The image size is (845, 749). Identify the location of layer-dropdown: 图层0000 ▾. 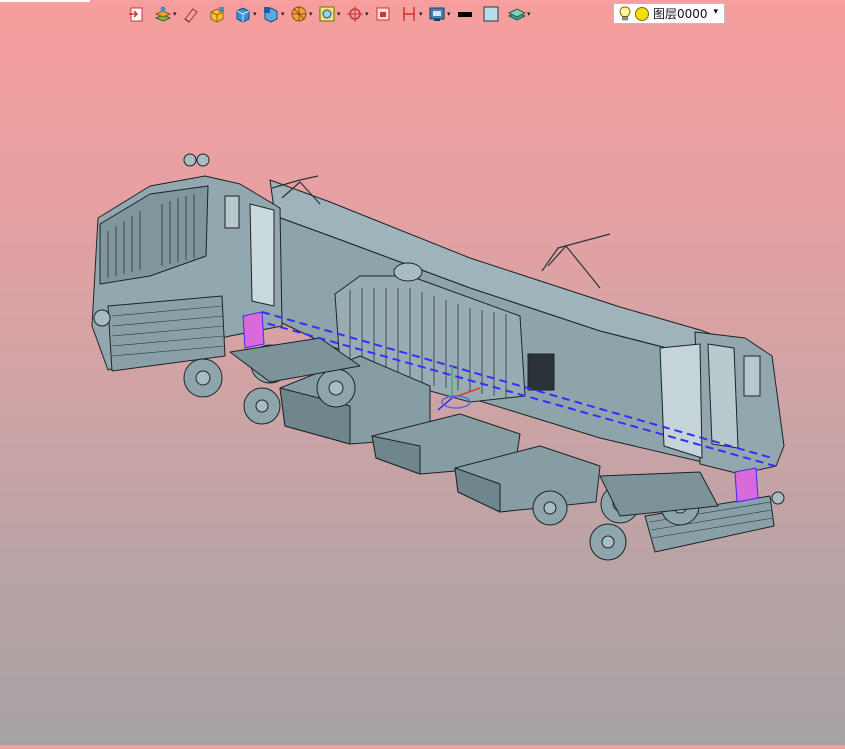
(669, 13).